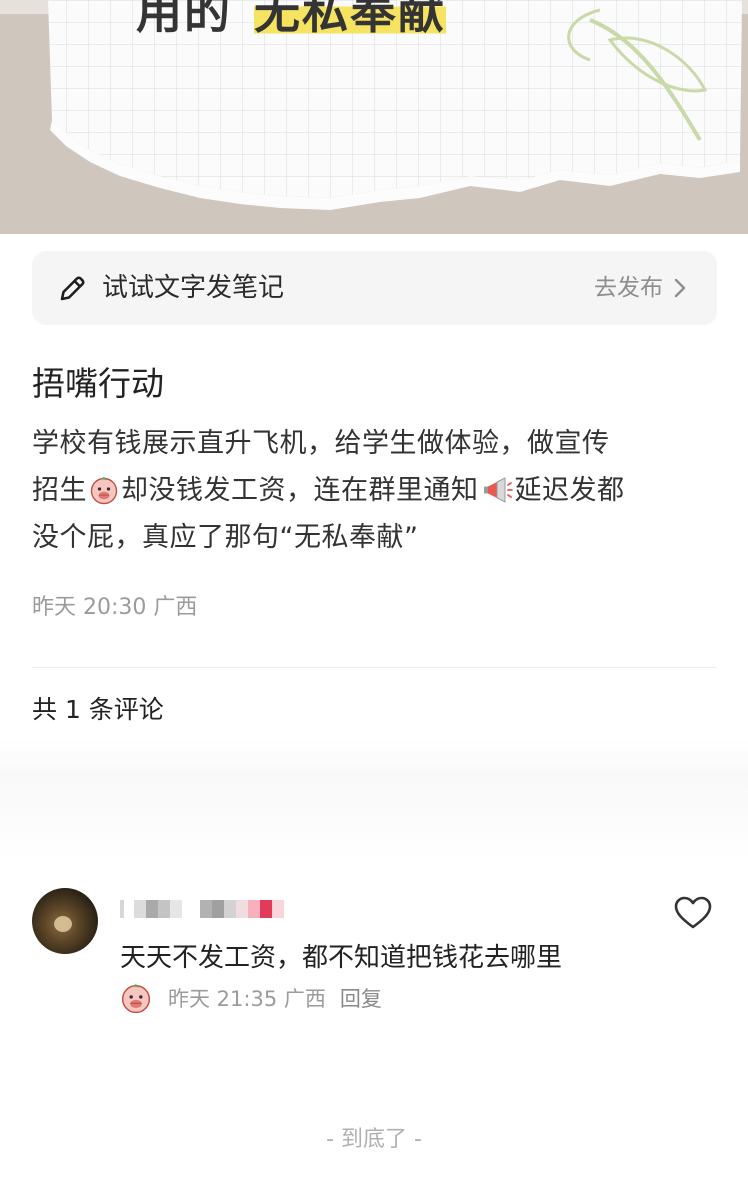 The width and height of the screenshot is (748, 1200). What do you see at coordinates (193, 288) in the screenshot?
I see `compose-hint: 试试文字发笔记` at bounding box center [193, 288].